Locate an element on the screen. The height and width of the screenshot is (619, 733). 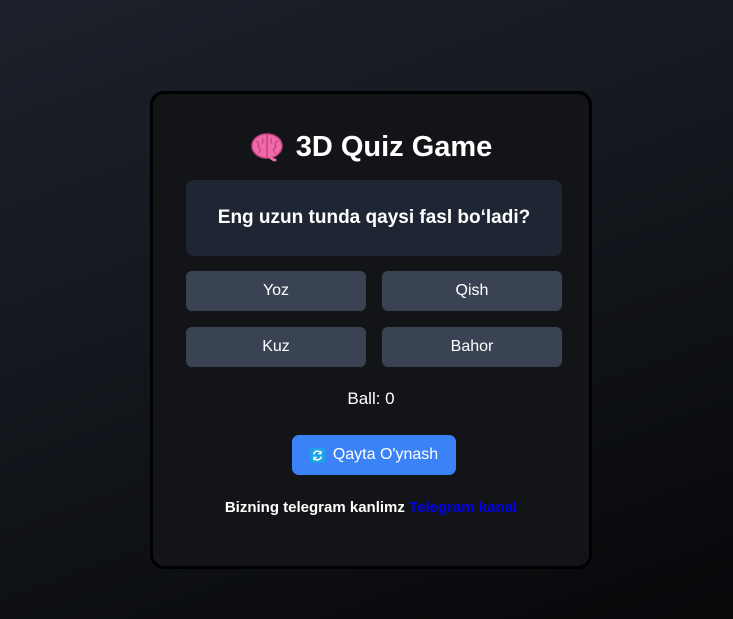
answer-button-kuz: Kuz is located at coordinates (276, 347).